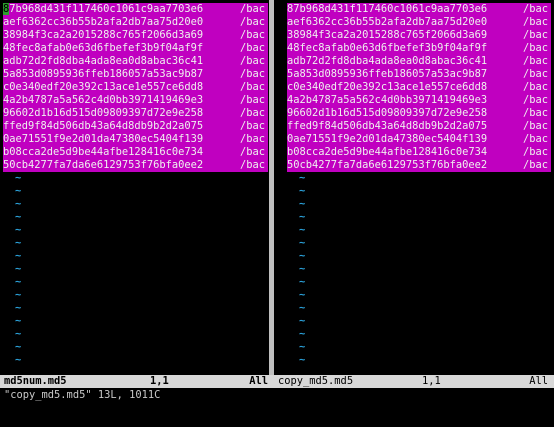  I want to click on right-line-11: 0ae71551f9e2d01da47380ec5404f139/bac, so click(419, 139).